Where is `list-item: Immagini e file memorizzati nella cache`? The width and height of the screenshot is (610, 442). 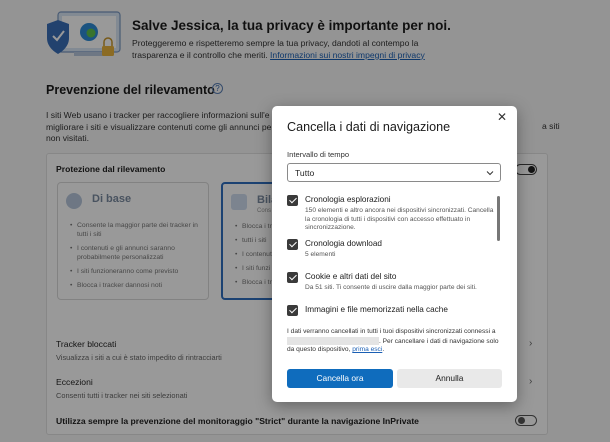
list-item: Immagini e file memorizzati nella cache is located at coordinates (387, 312).